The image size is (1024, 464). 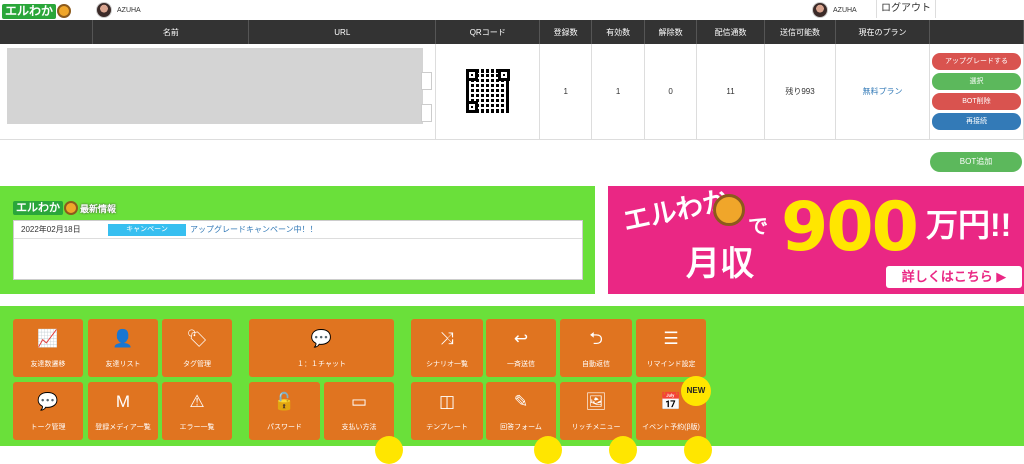 I want to click on tile-label: トーク管理, so click(x=48, y=427).